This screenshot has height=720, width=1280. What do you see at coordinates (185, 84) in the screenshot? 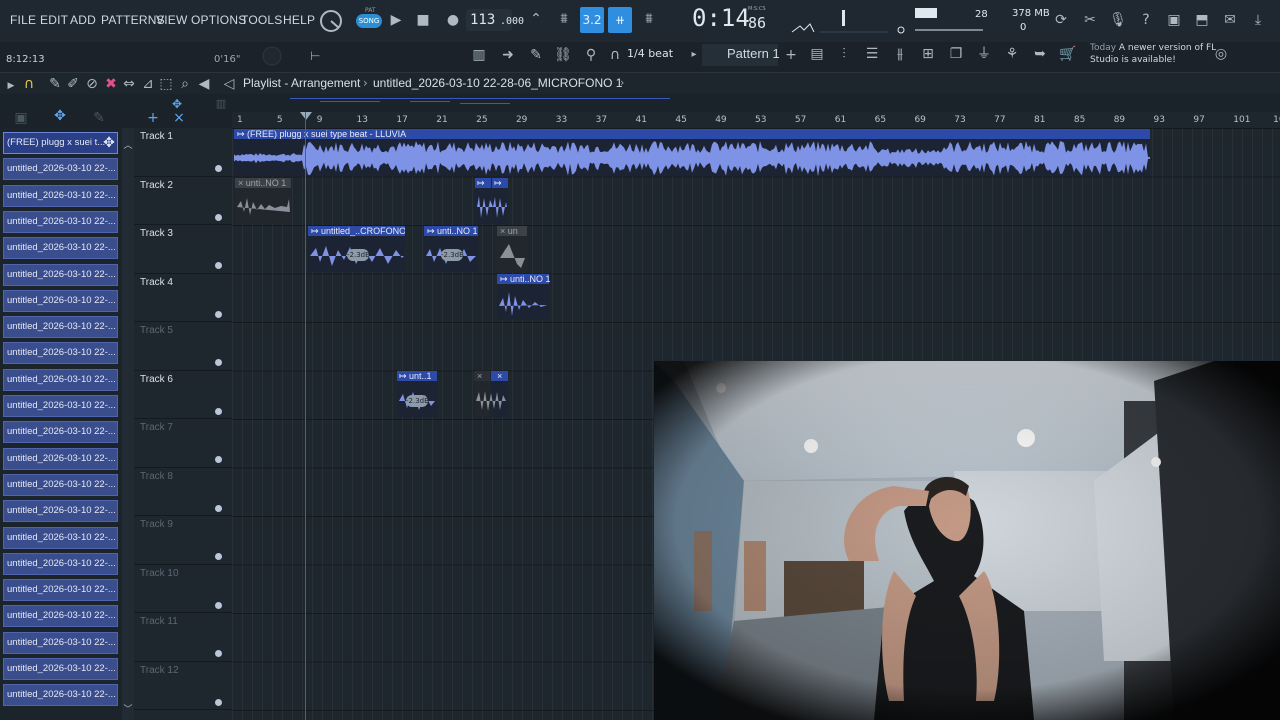
I see `zoom-tool-icon: ⌕` at bounding box center [185, 84].